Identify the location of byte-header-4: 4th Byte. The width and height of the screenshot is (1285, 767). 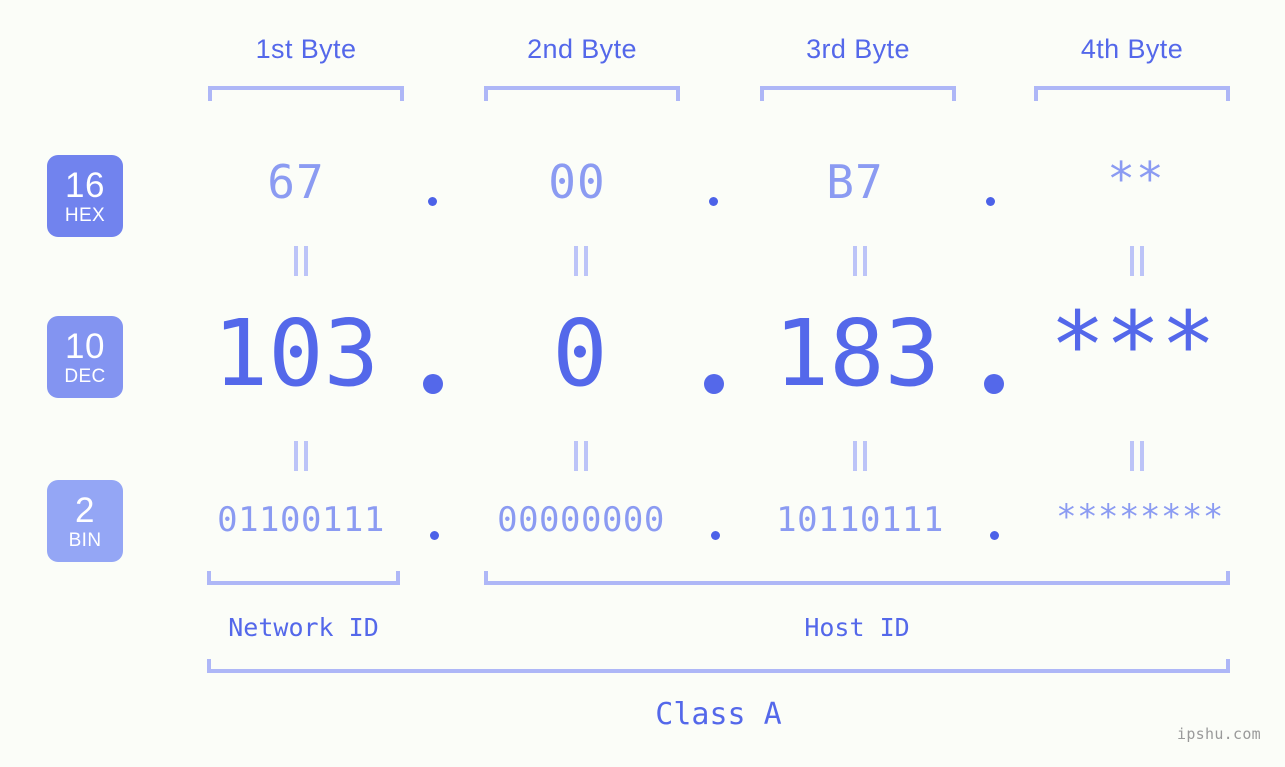
(1132, 49).